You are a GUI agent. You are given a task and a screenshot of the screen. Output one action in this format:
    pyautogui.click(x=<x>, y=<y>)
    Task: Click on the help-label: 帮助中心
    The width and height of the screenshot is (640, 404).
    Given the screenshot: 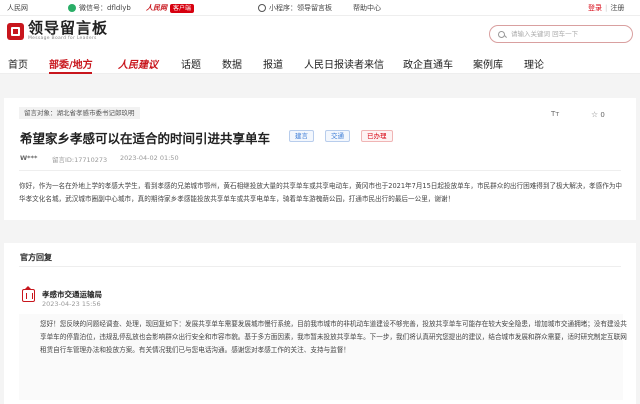 What is the action you would take?
    pyautogui.click(x=367, y=8)
    